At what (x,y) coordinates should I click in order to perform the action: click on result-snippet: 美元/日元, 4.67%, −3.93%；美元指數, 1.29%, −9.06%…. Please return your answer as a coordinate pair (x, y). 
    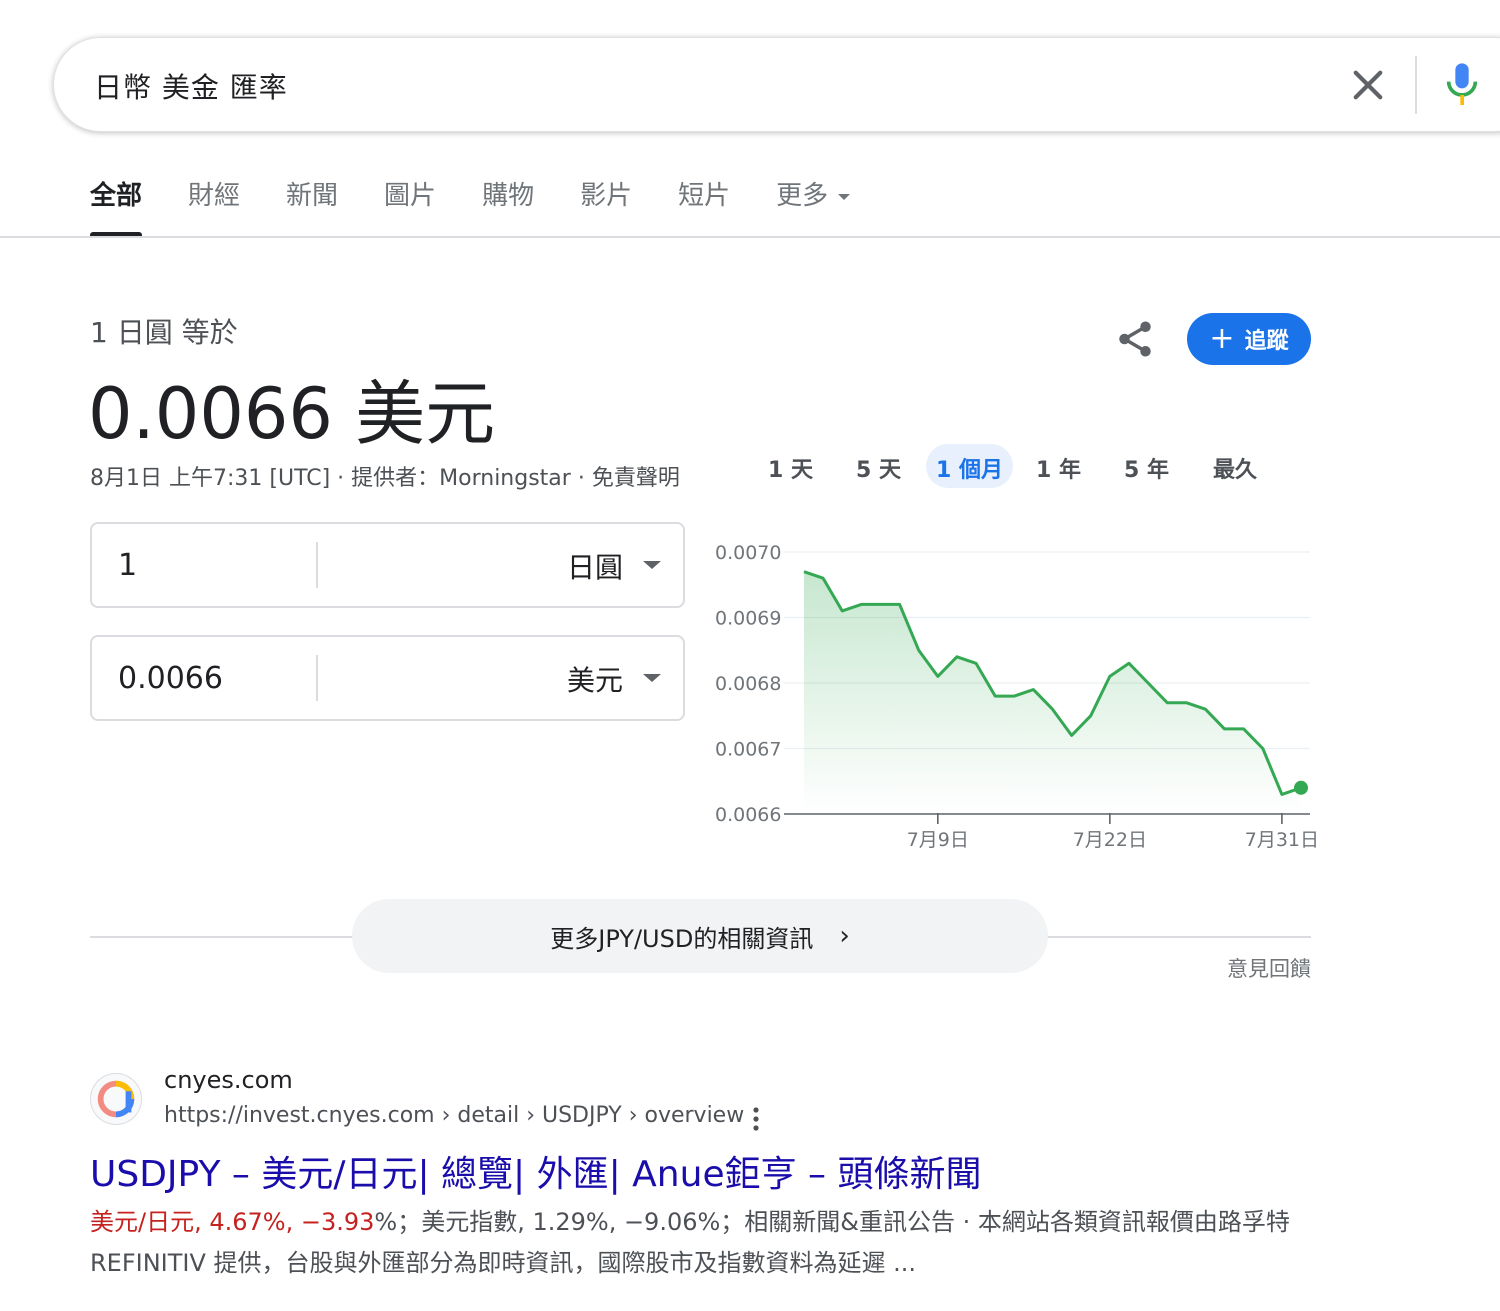
    Looking at the image, I should click on (705, 1243).